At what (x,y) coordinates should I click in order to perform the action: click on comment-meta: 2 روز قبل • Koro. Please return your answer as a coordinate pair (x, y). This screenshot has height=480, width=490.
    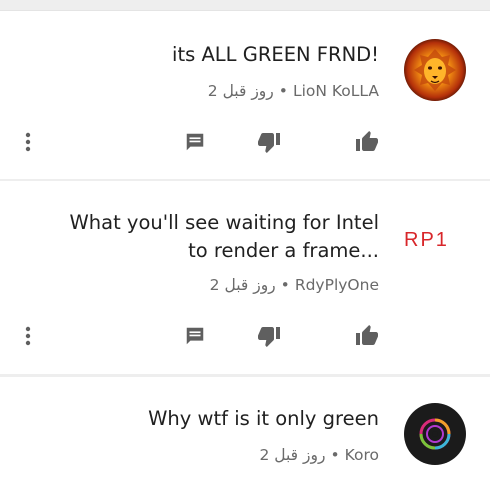
    Looking at the image, I should click on (319, 455).